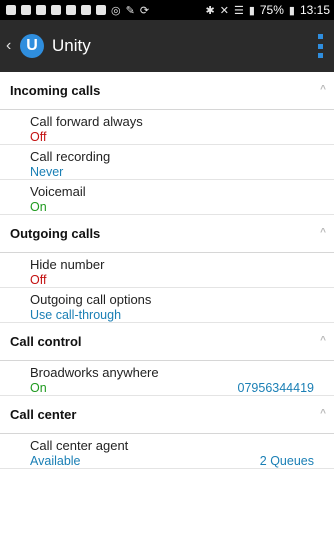  What do you see at coordinates (167, 46) in the screenshot?
I see `app-bar: ‹ U Unity` at bounding box center [167, 46].